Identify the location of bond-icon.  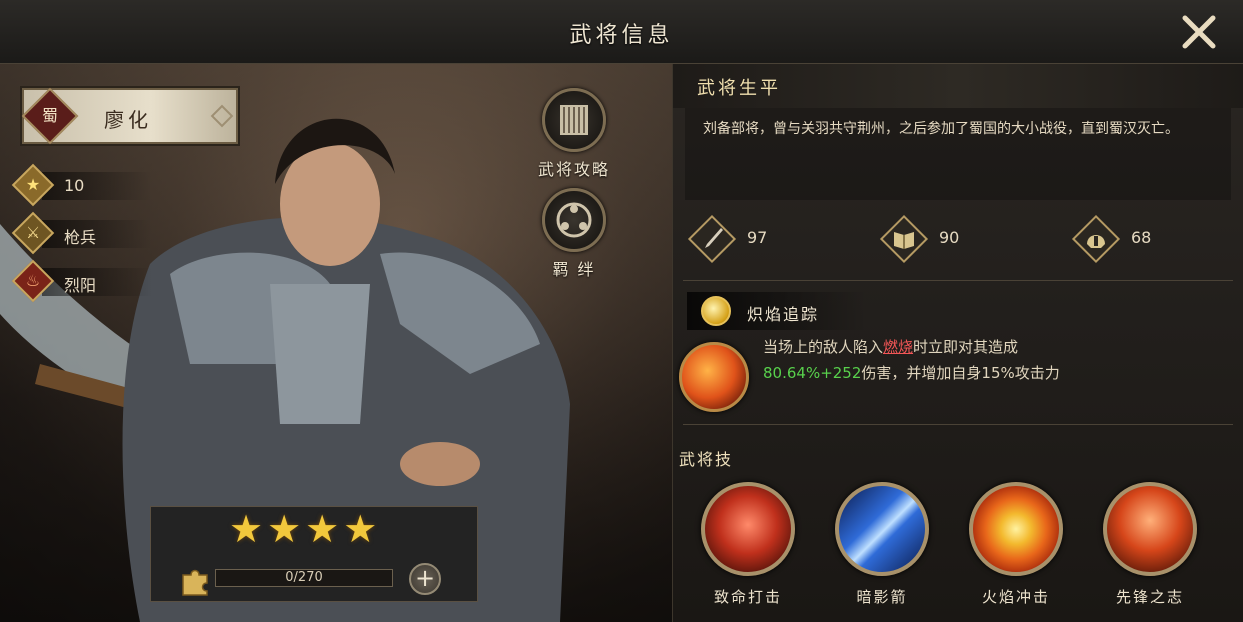
(574, 220).